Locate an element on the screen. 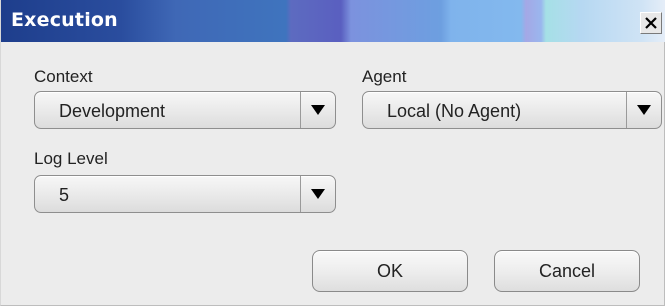 The image size is (665, 306). log-level-value: 5 is located at coordinates (64, 195).